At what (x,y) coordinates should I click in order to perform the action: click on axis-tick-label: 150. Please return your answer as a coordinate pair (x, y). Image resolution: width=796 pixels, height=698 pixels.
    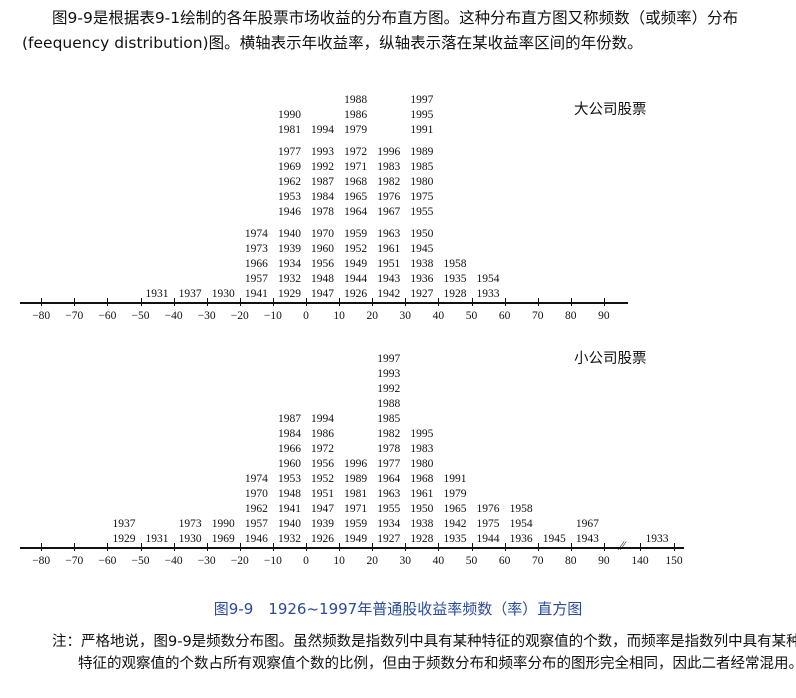
    Looking at the image, I should click on (674, 561).